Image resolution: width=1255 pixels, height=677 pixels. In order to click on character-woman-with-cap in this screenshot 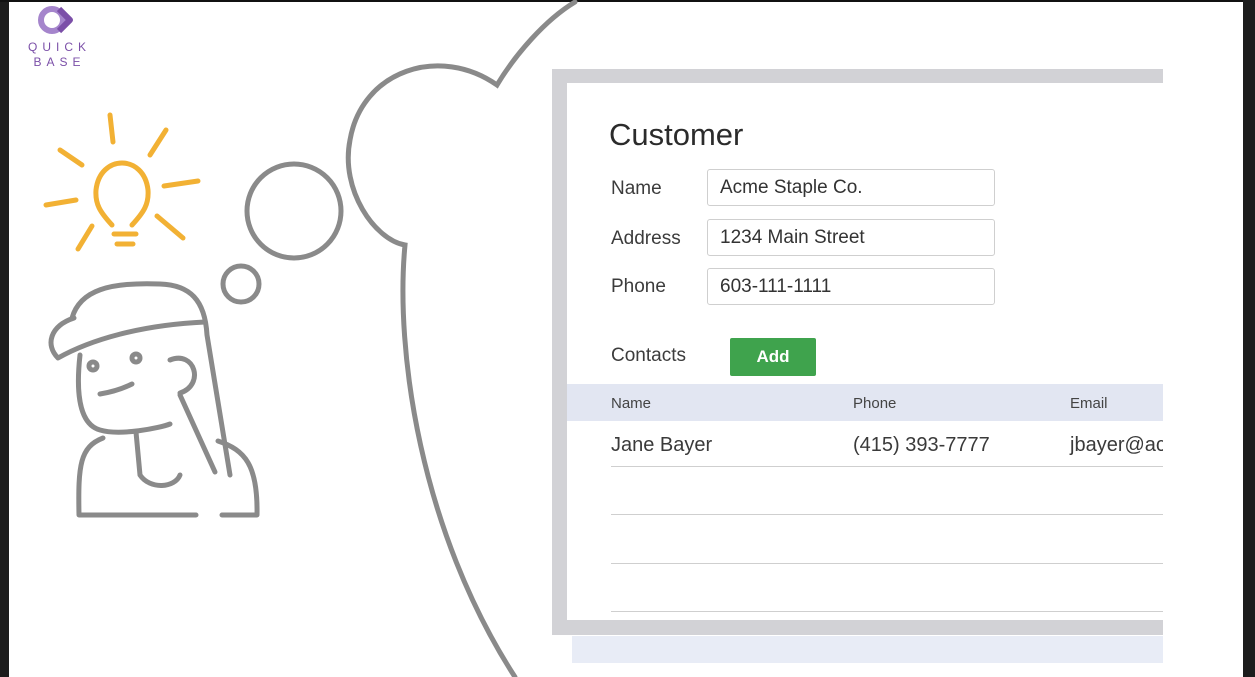, I will do `click(154, 399)`.